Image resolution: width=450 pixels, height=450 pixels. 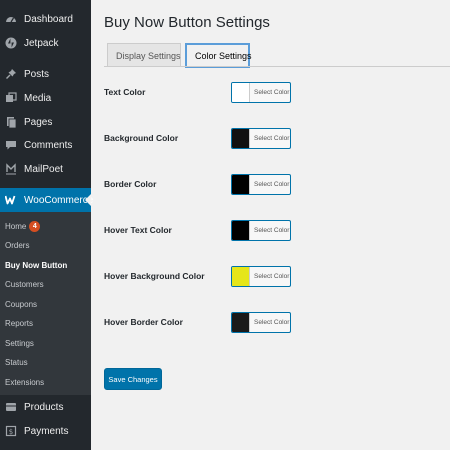 I want to click on submenu-item-settings: Settings, so click(x=19, y=343).